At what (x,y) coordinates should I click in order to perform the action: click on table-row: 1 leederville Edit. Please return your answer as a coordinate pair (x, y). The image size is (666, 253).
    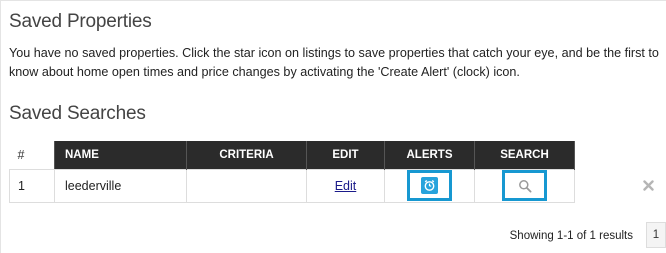
    Looking at the image, I should click on (337, 185).